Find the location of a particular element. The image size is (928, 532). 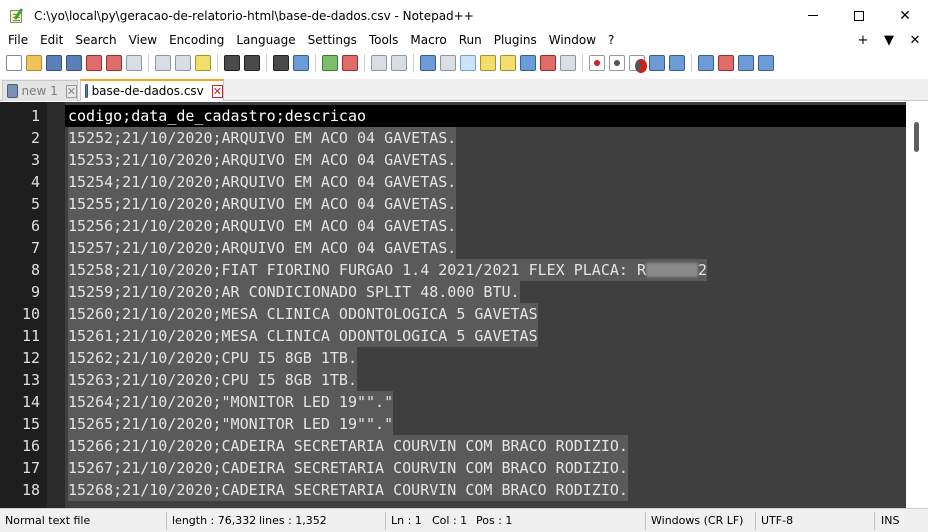

tab-list-button: ▼ is located at coordinates (889, 40).